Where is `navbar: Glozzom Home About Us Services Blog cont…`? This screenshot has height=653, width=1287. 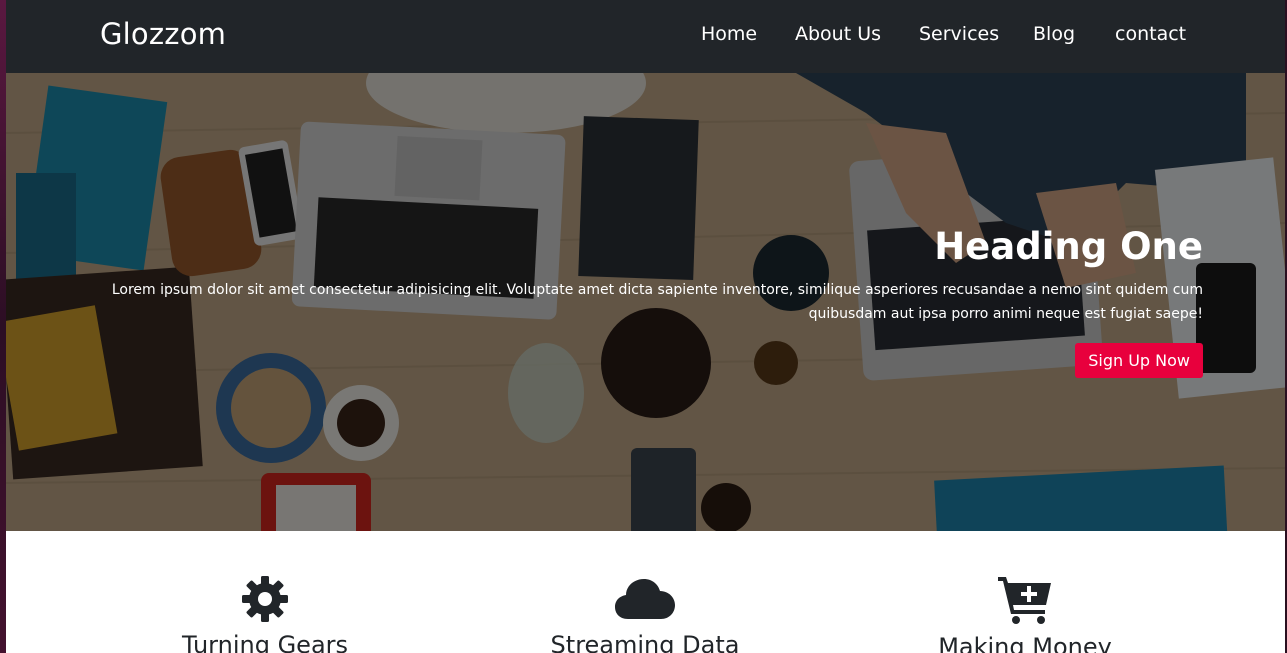 navbar: Glozzom Home About Us Services Blog cont… is located at coordinates (645, 36).